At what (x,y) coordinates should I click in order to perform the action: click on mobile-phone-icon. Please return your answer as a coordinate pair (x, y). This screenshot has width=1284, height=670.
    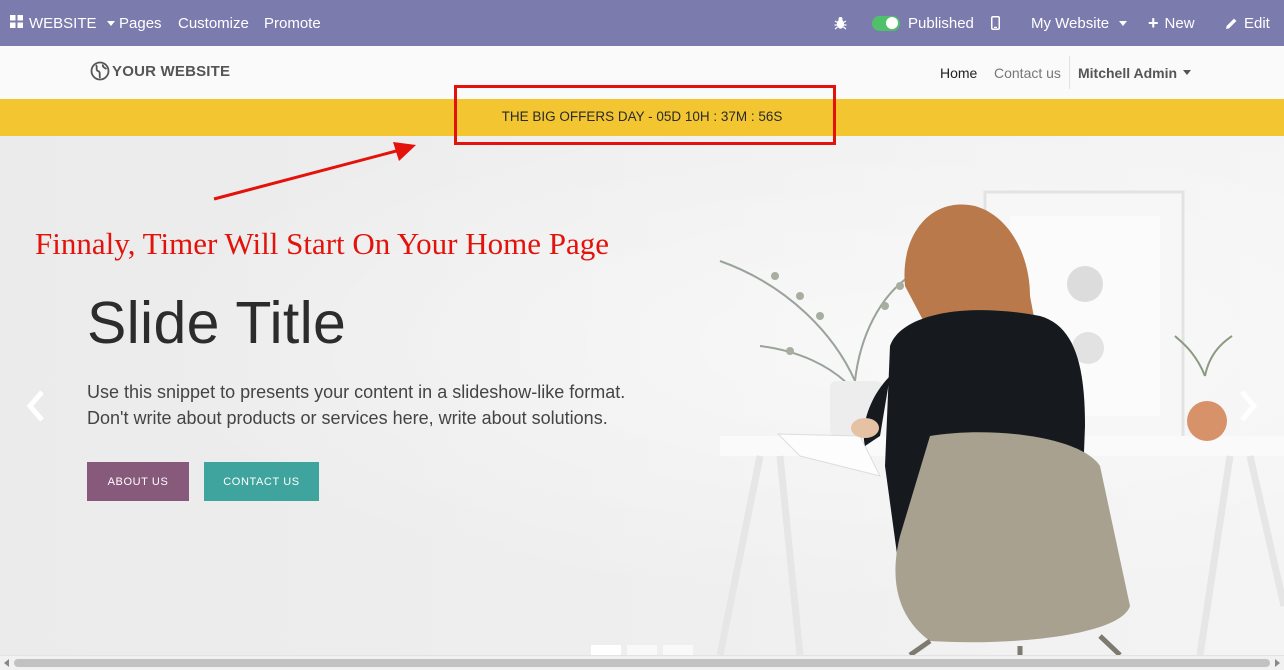
    Looking at the image, I should click on (995, 23).